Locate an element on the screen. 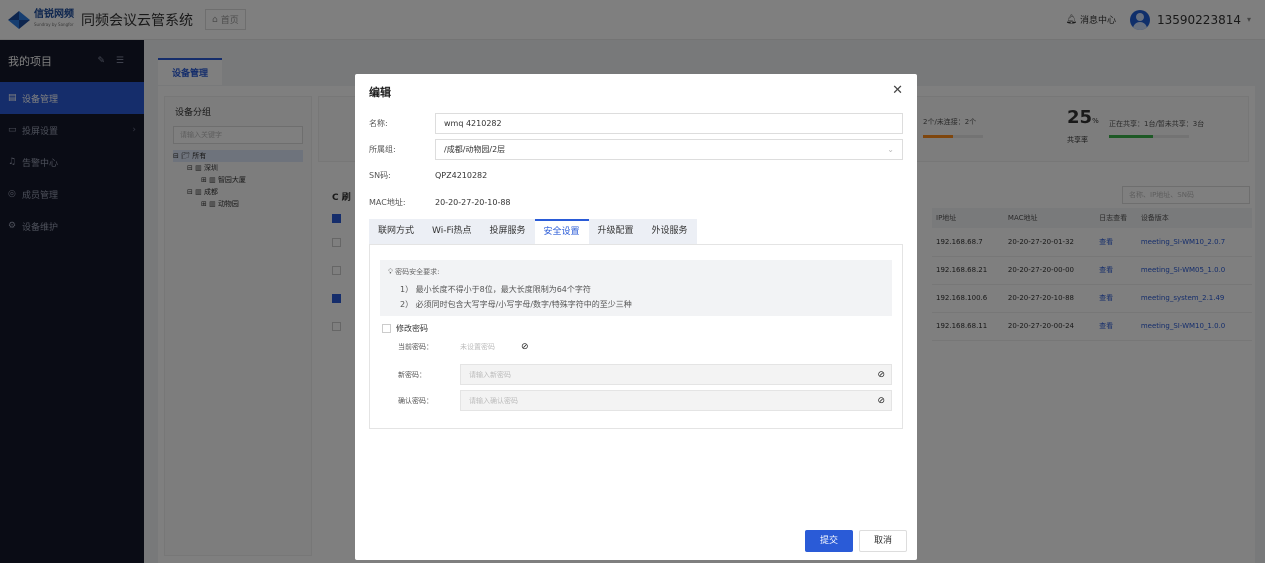  sn-row: SN码: QPZ4210282 is located at coordinates (428, 175).